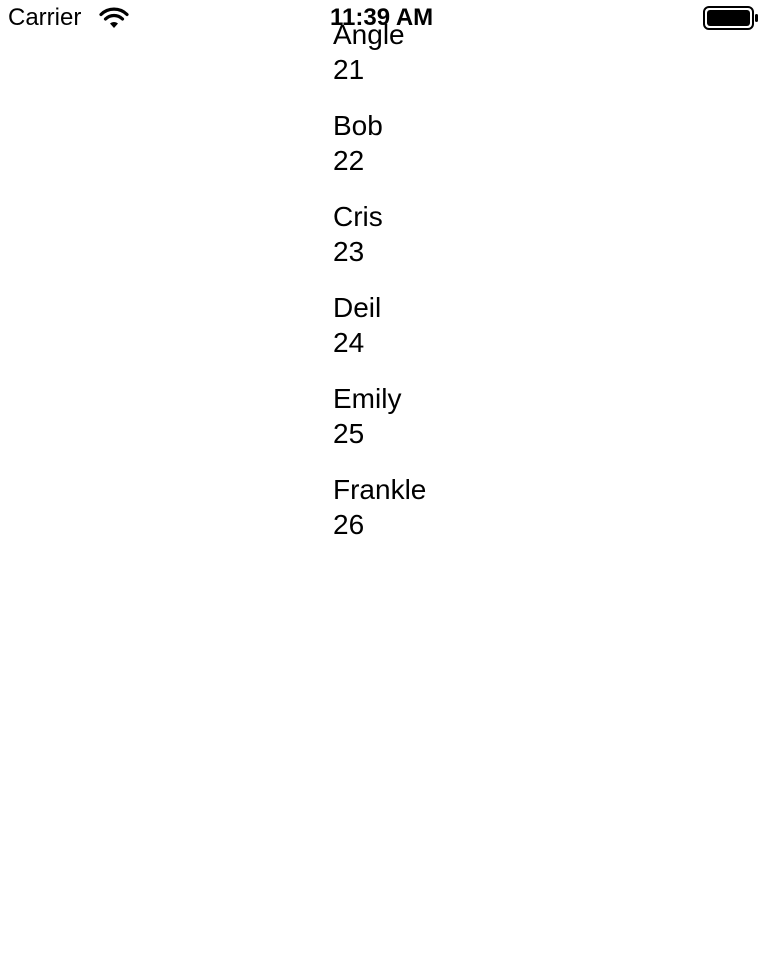  I want to click on person-name: Deil, so click(357, 307).